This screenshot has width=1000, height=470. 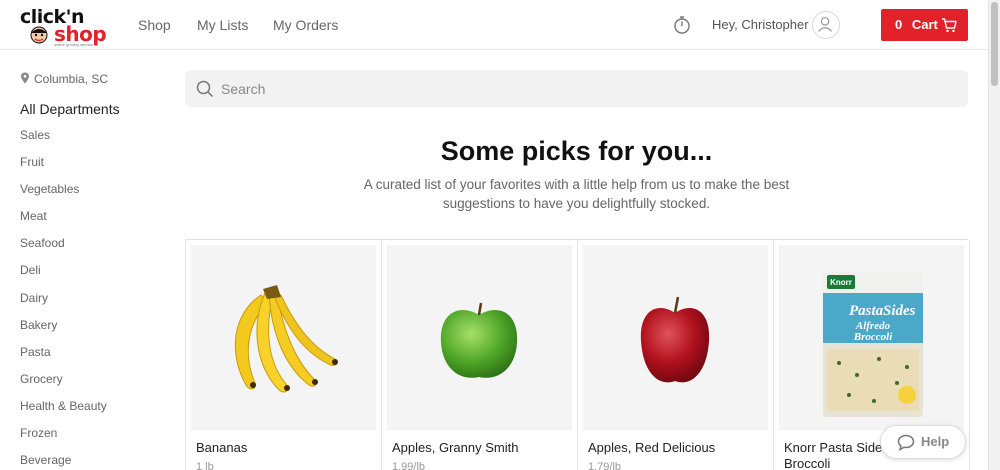 I want to click on location-pin-icon, so click(x=25, y=78).